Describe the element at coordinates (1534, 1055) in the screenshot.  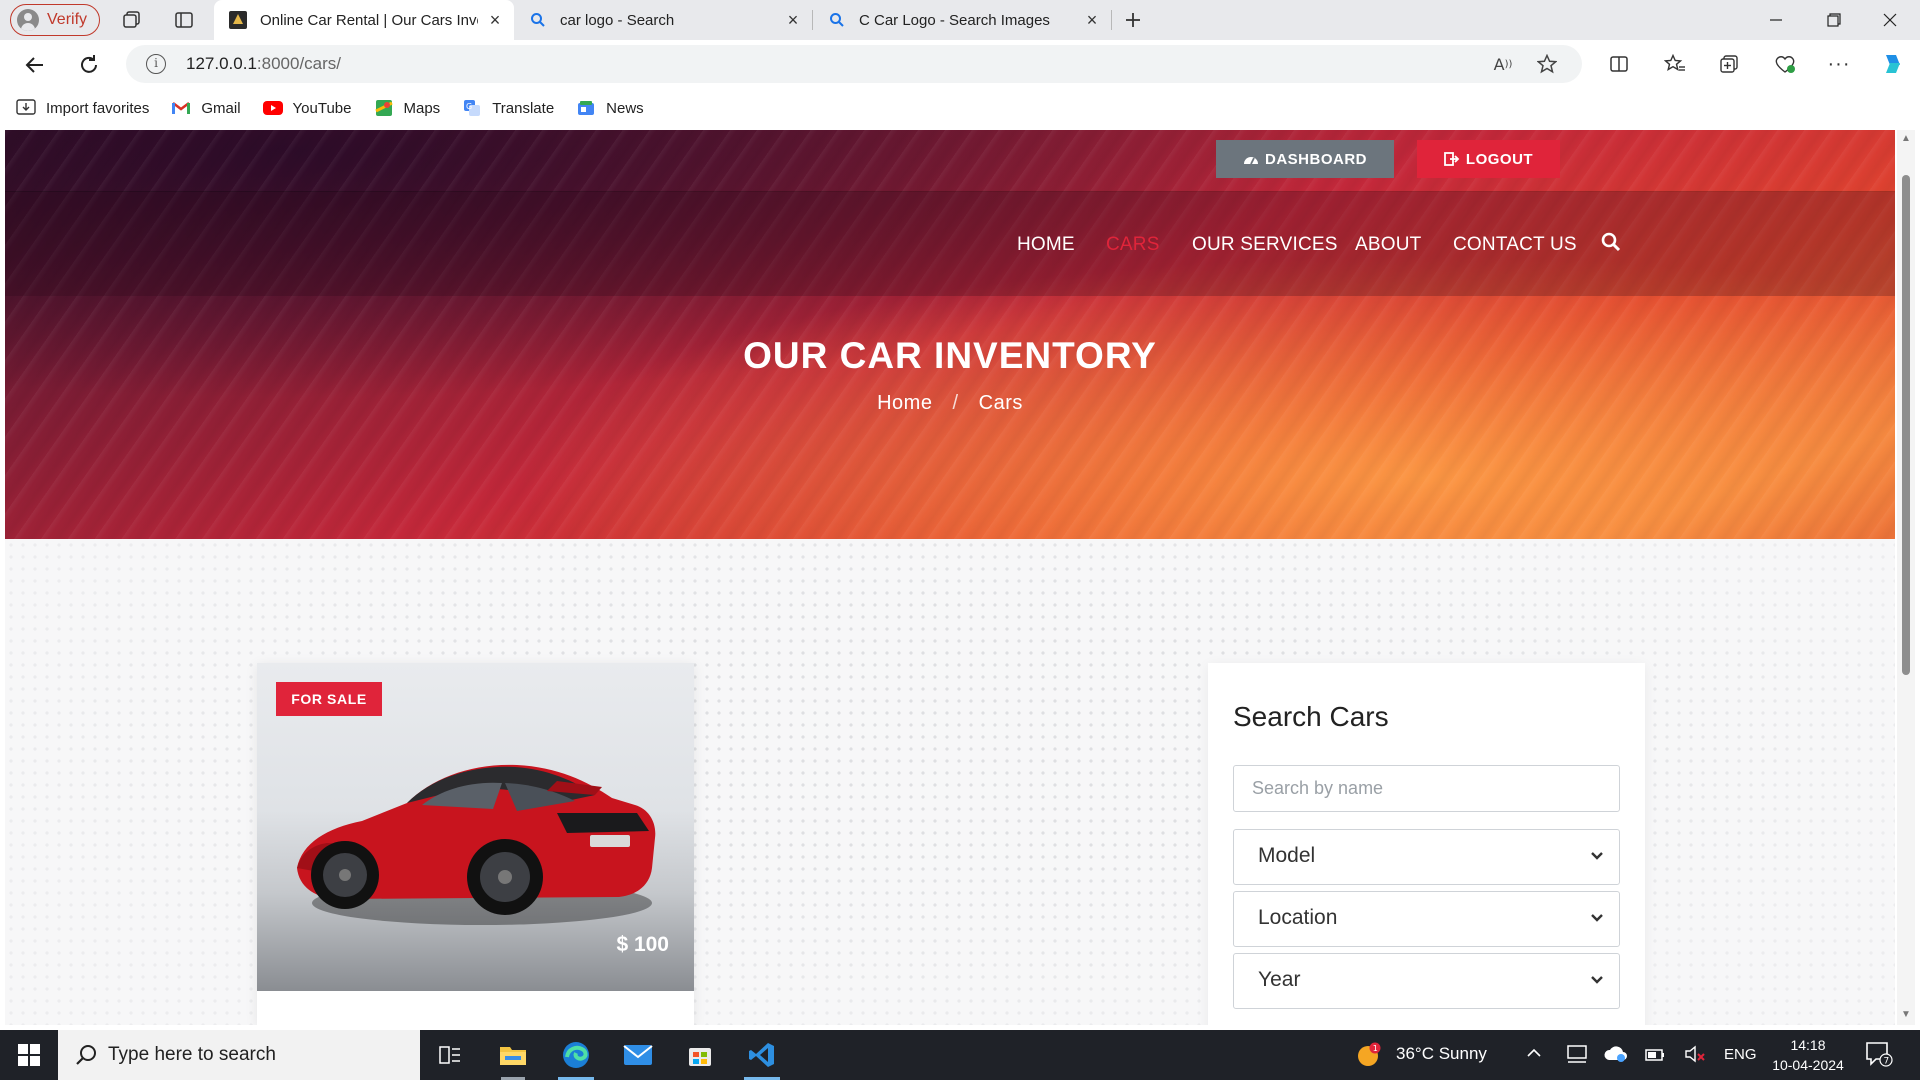
I see `tray-chevron-up-icon` at that location.